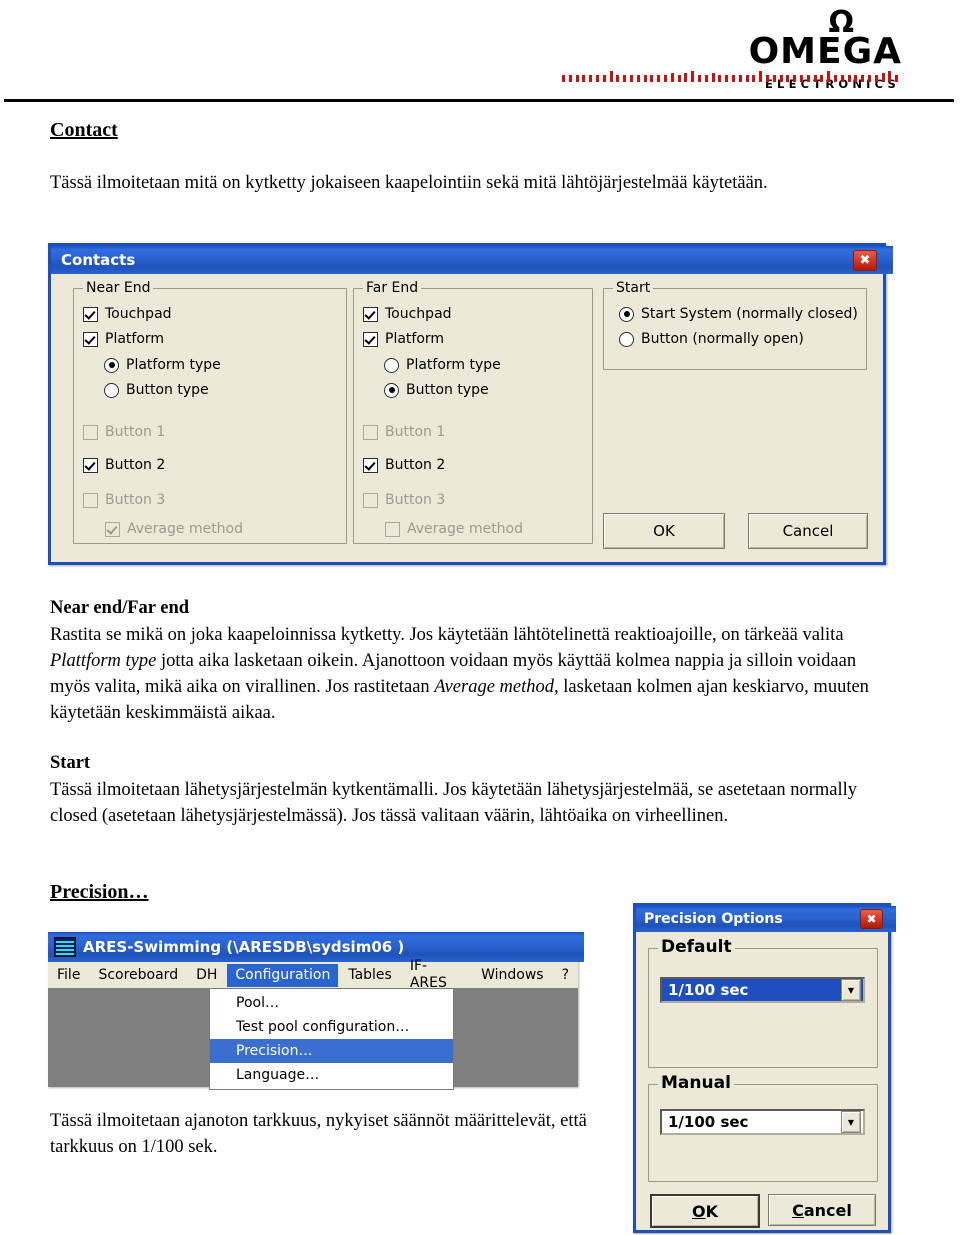  Describe the element at coordinates (453, 365) in the screenshot. I see `far-end-platform-type-label: Platform type` at that location.